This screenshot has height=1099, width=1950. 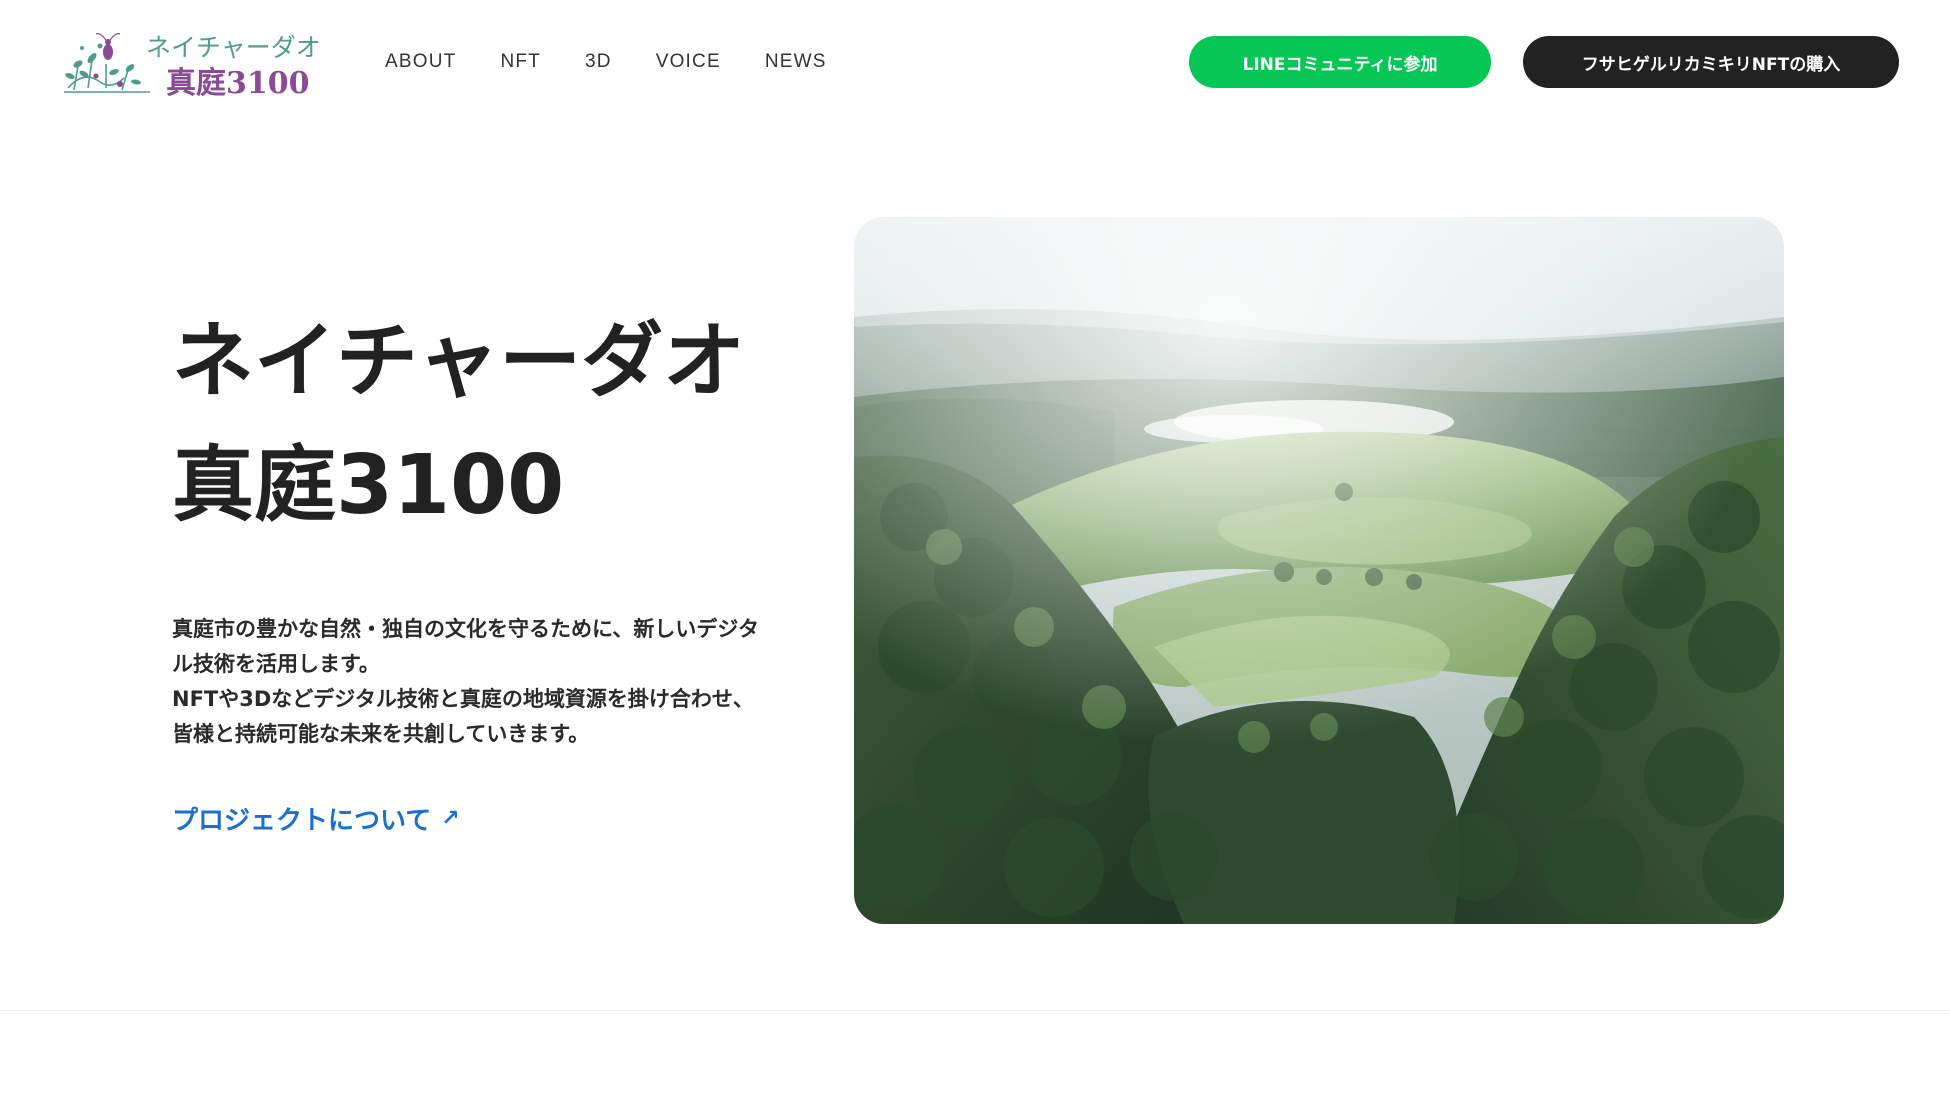 What do you see at coordinates (450, 818) in the screenshot?
I see `arrow-up-right-icon: ↗` at bounding box center [450, 818].